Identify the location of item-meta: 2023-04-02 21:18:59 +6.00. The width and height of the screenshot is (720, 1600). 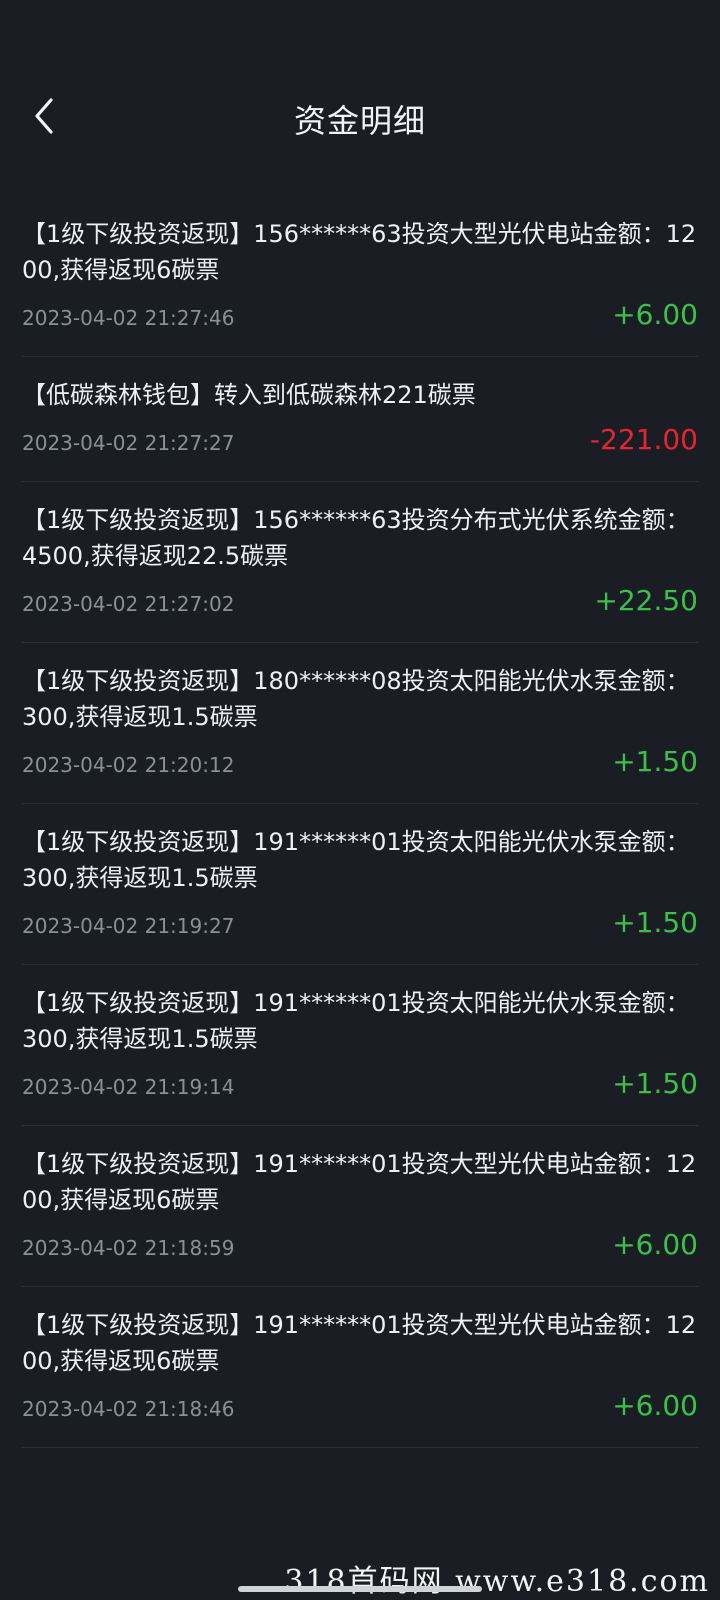
(360, 1248).